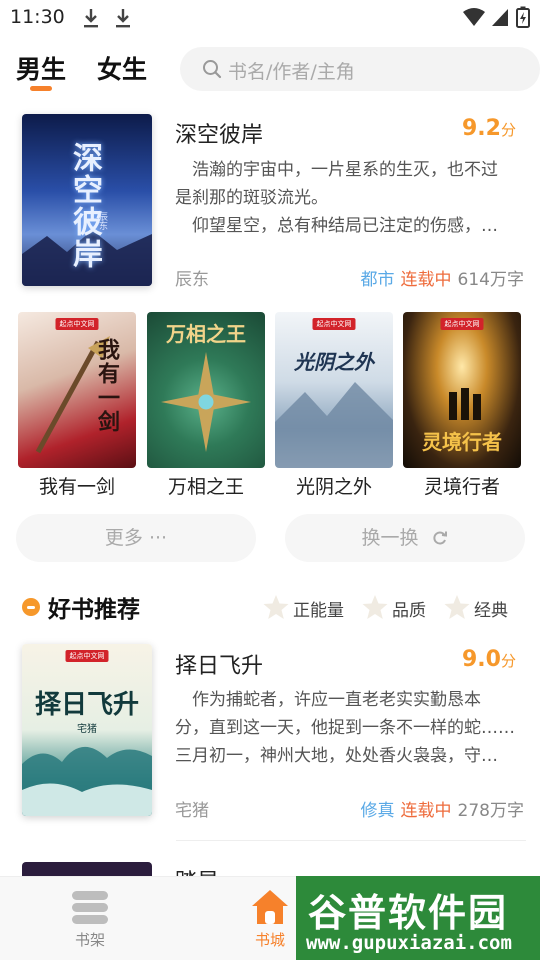 The width and height of the screenshot is (540, 960). I want to click on next-book-cover, so click(87, 869).